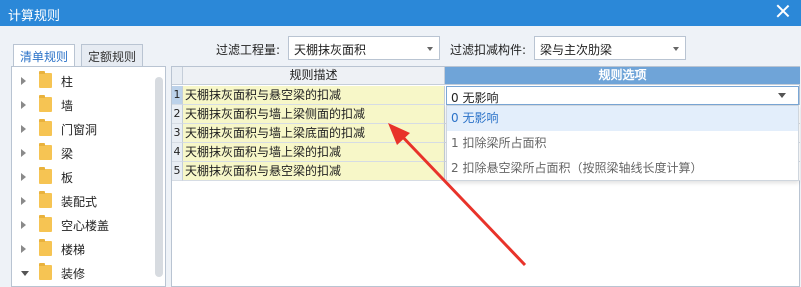 This screenshot has width=801, height=287. Describe the element at coordinates (576, 50) in the screenshot. I see `filter-deduct-value: 梁与主次肋梁` at that location.